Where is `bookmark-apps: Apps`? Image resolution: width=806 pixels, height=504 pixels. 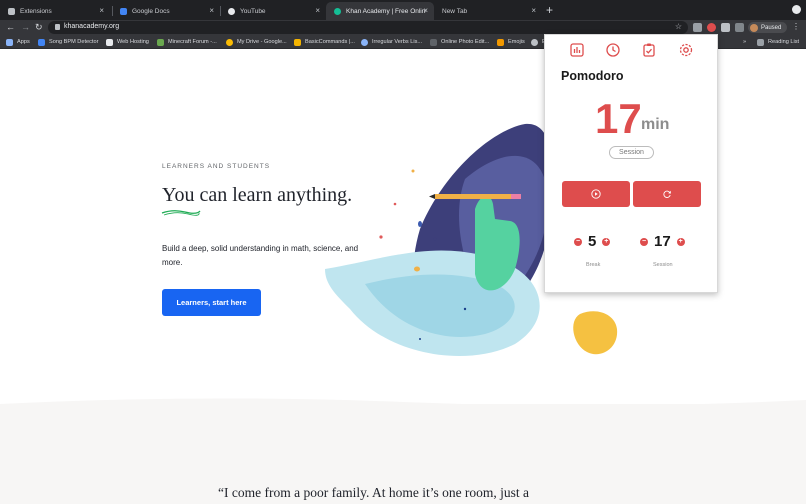 bookmark-apps: Apps is located at coordinates (18, 42).